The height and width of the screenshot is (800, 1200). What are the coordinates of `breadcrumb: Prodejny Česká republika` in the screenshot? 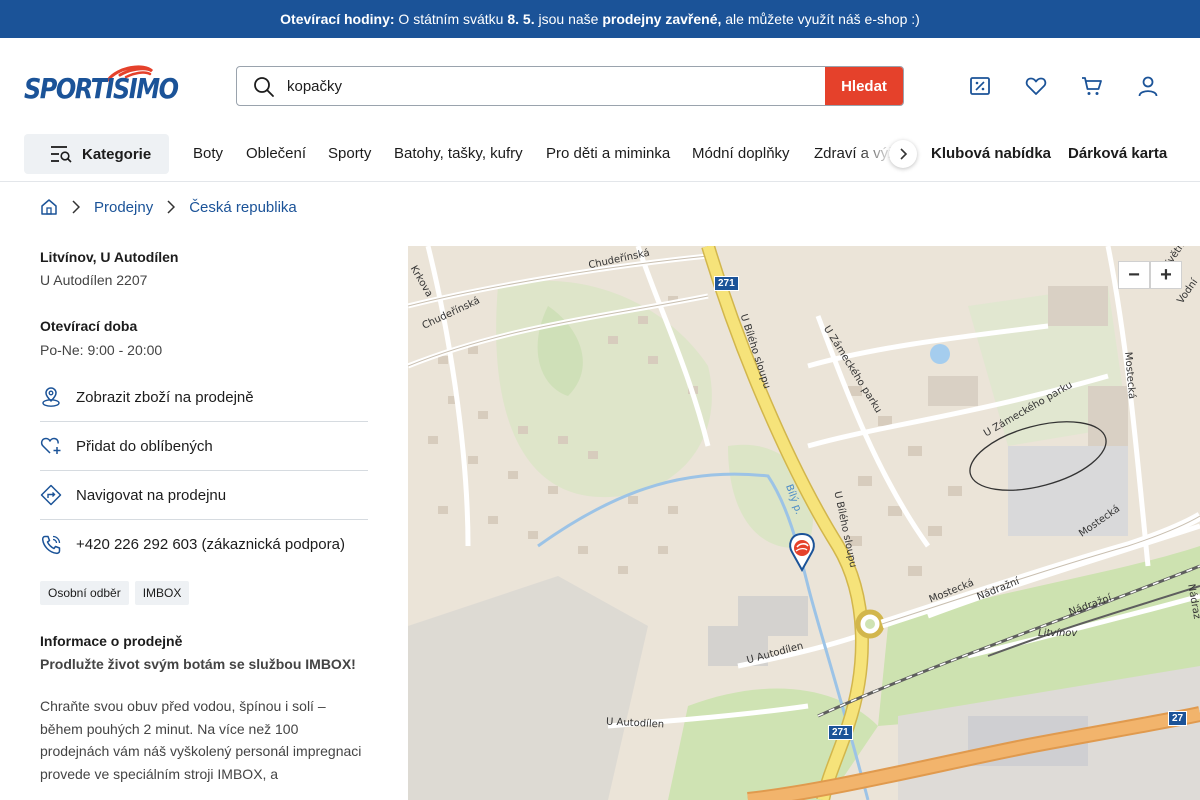 It's located at (168, 207).